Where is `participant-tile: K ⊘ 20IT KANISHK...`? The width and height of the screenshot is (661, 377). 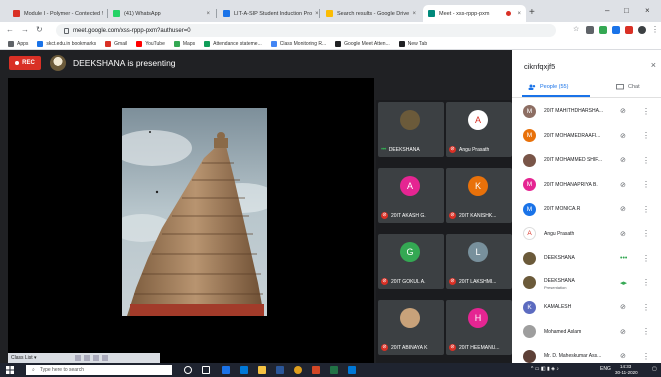
participant-tile: K ⊘ 20IT KANISHK... is located at coordinates (479, 195).